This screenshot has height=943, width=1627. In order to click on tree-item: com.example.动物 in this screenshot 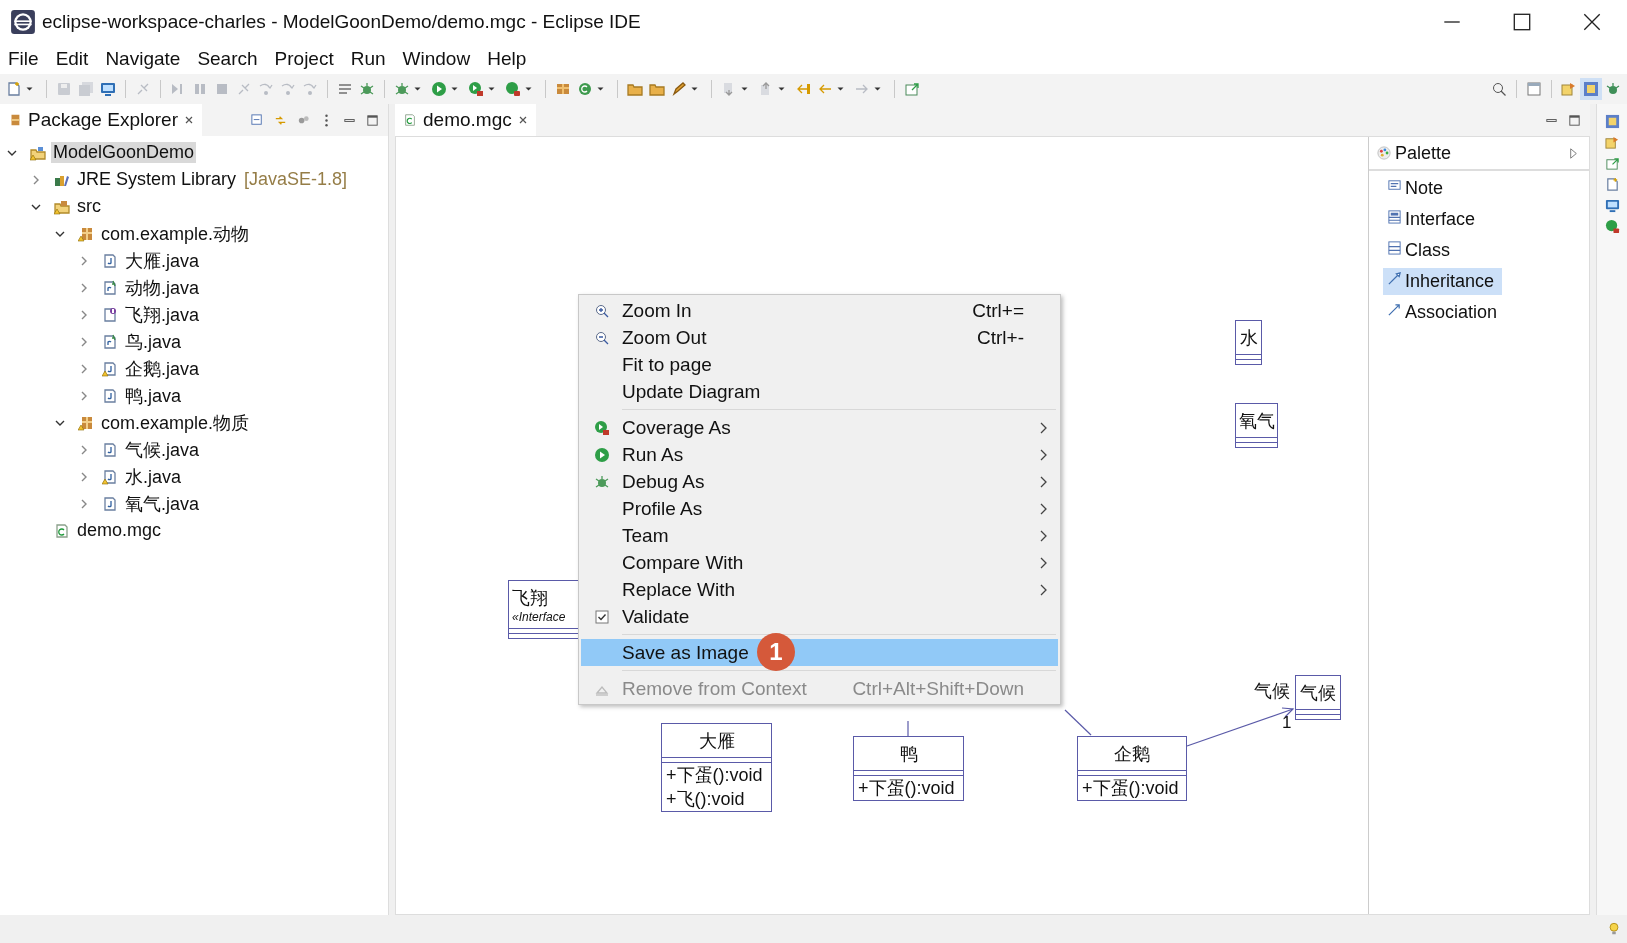, I will do `click(175, 233)`.